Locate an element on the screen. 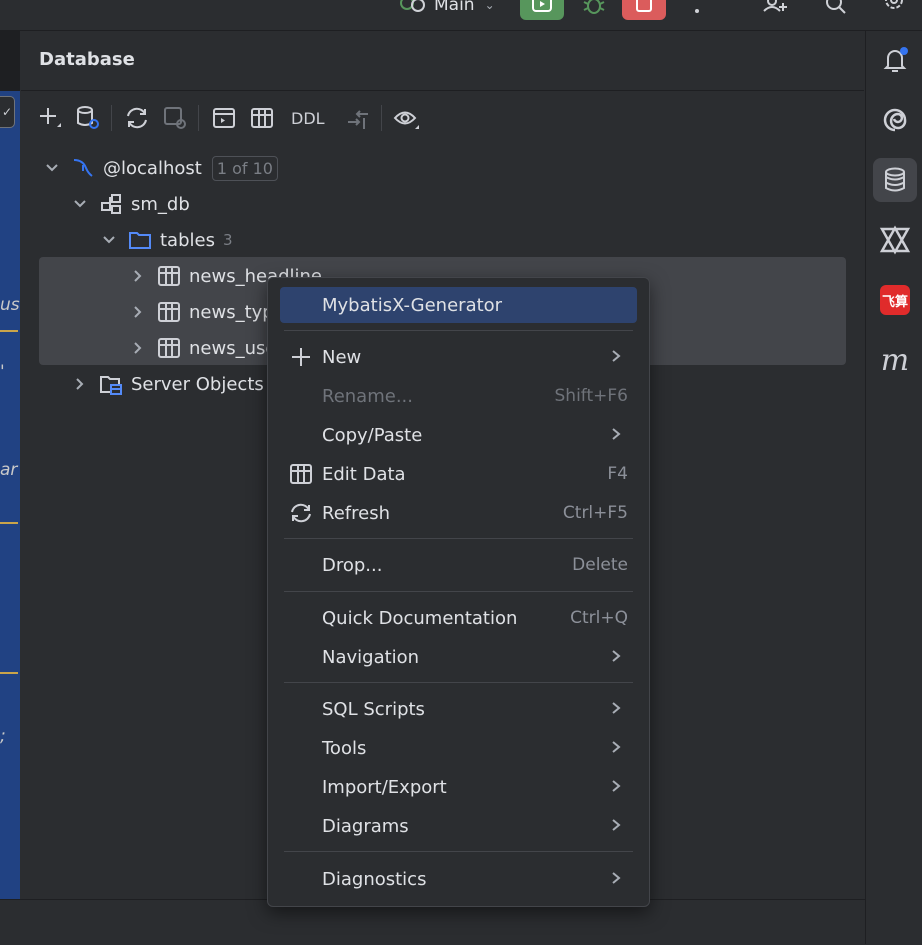 The width and height of the screenshot is (922, 945). database-tool-button is located at coordinates (895, 180).